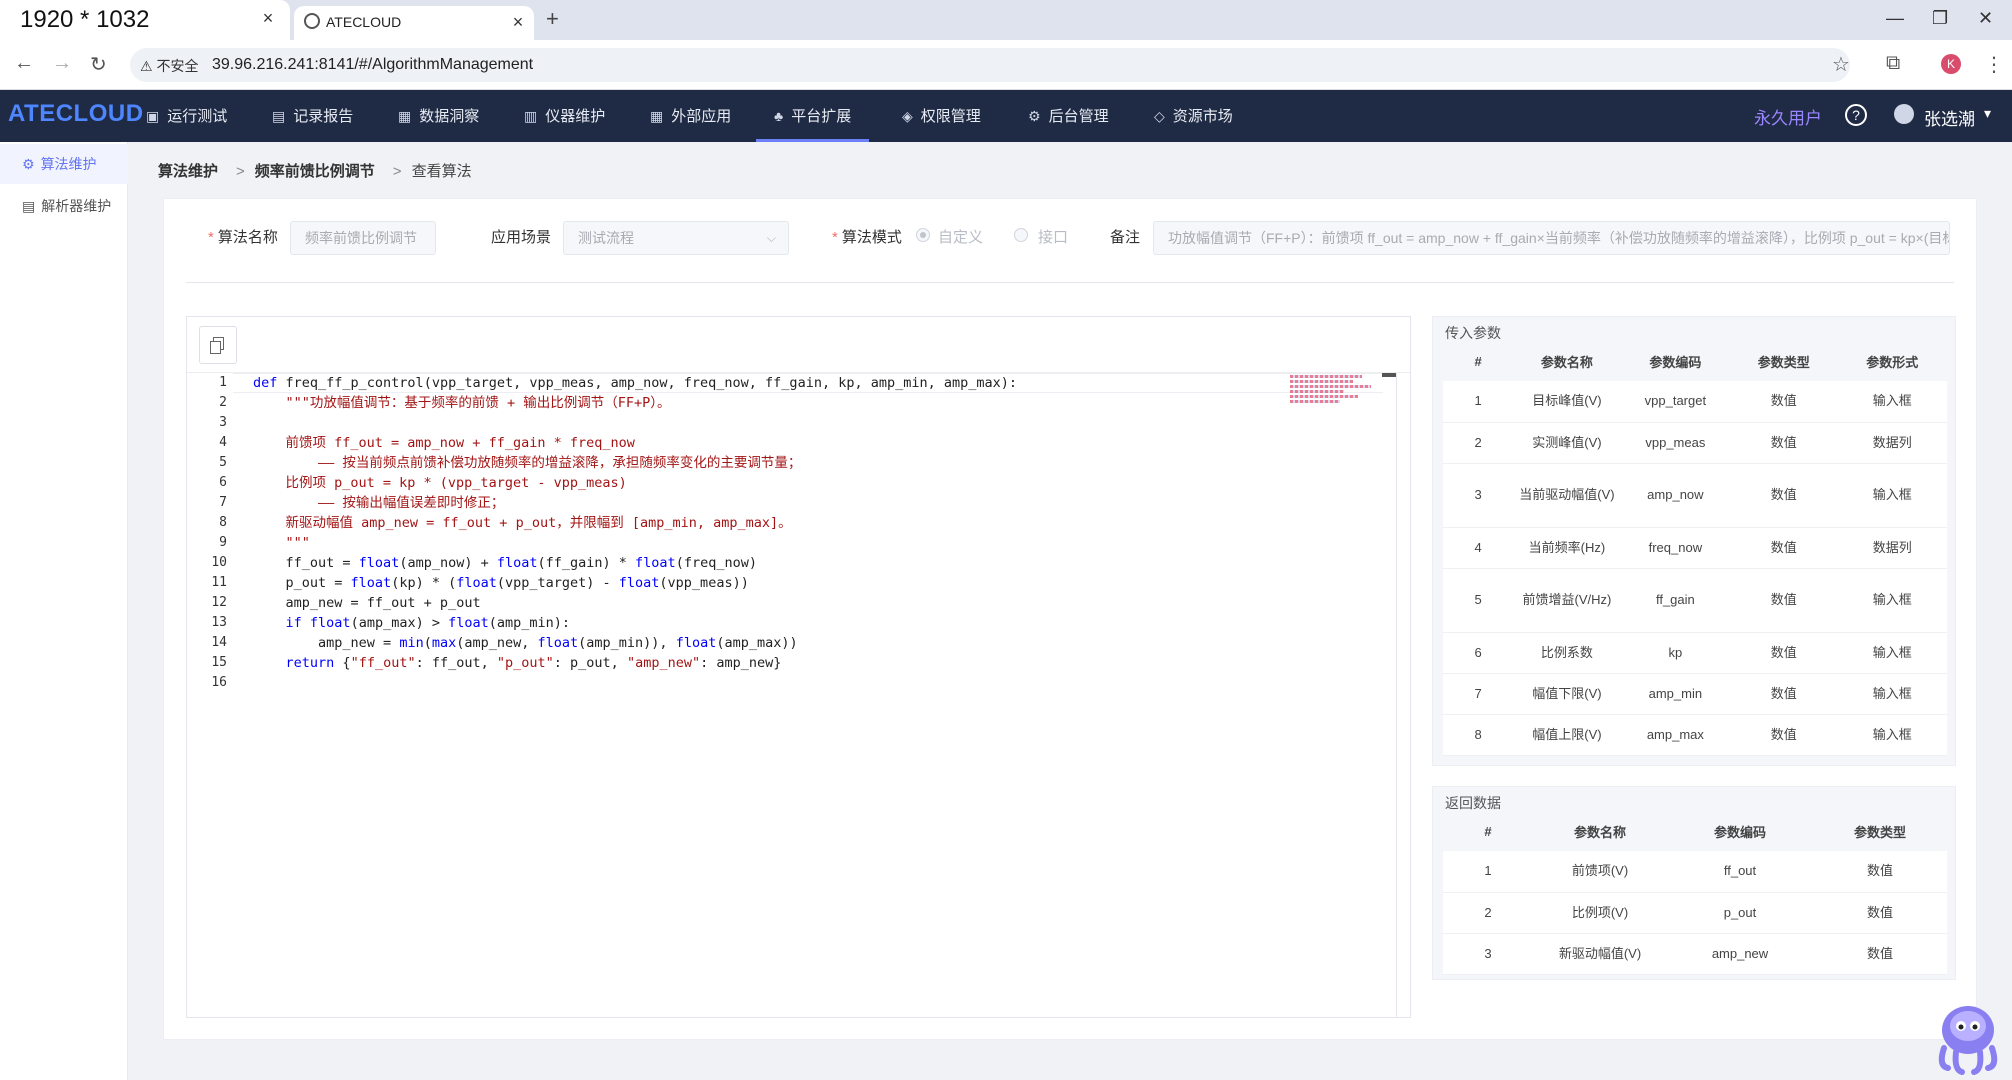  I want to click on editor-scrollbar, so click(1389, 375).